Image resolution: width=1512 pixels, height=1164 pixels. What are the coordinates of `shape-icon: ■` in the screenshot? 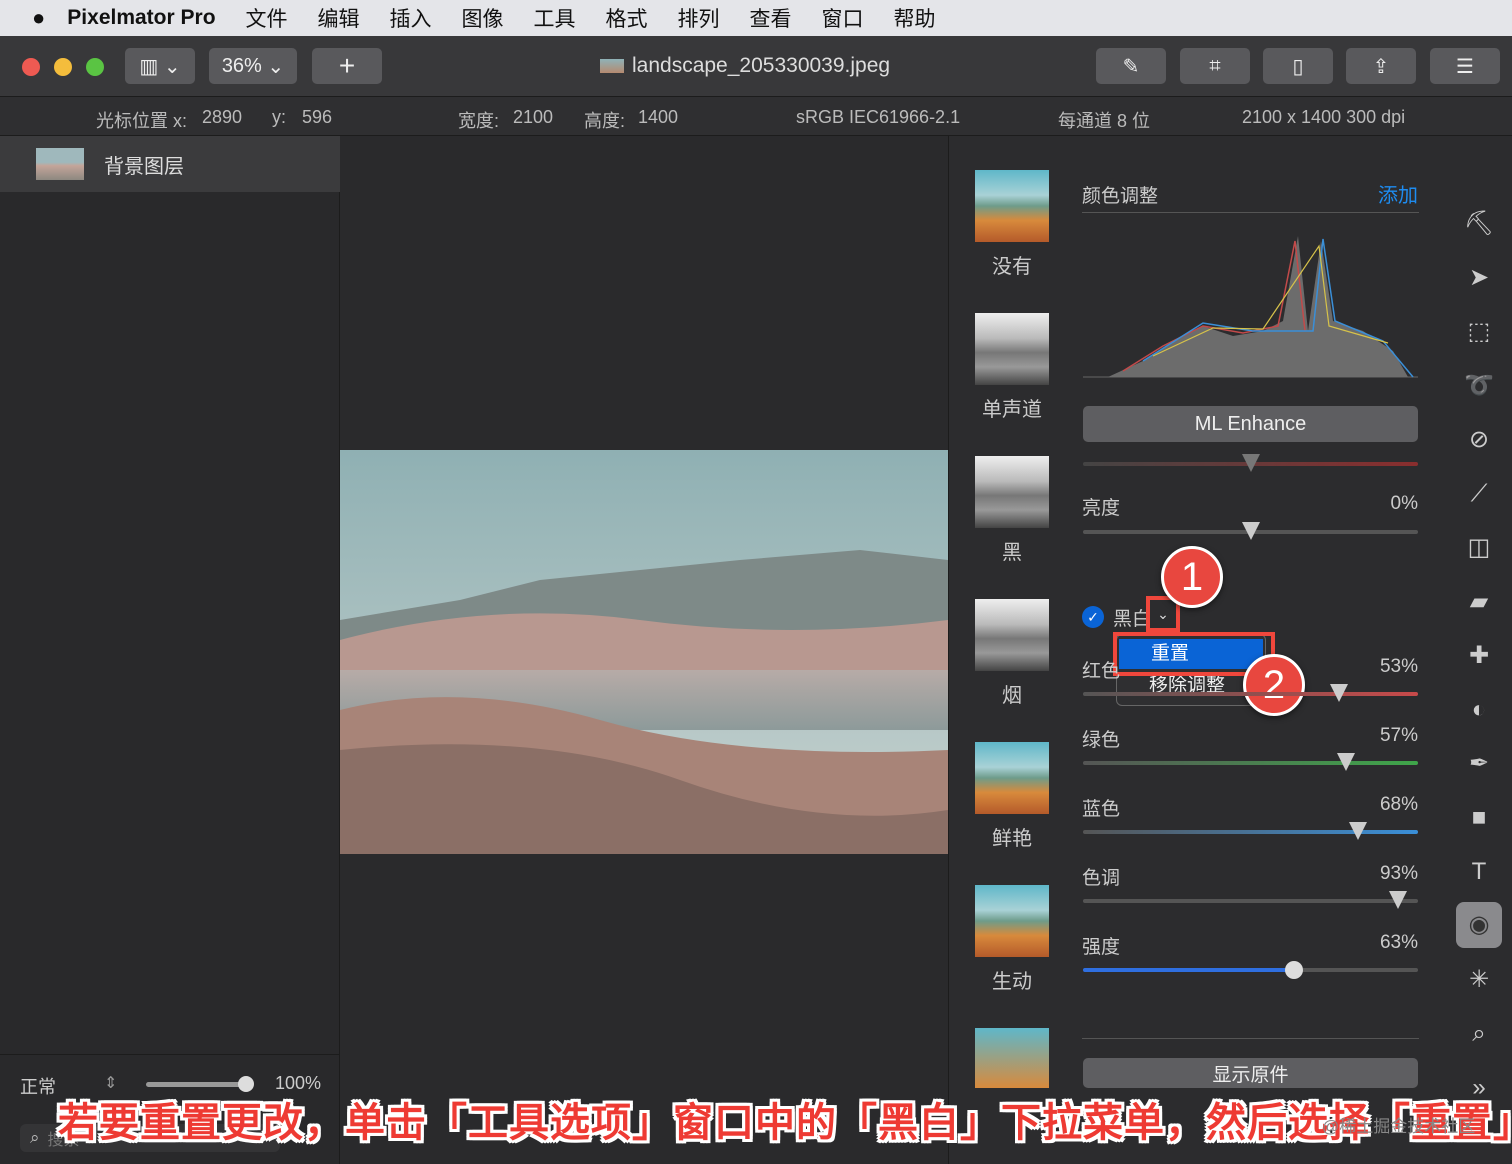 It's located at (1479, 818).